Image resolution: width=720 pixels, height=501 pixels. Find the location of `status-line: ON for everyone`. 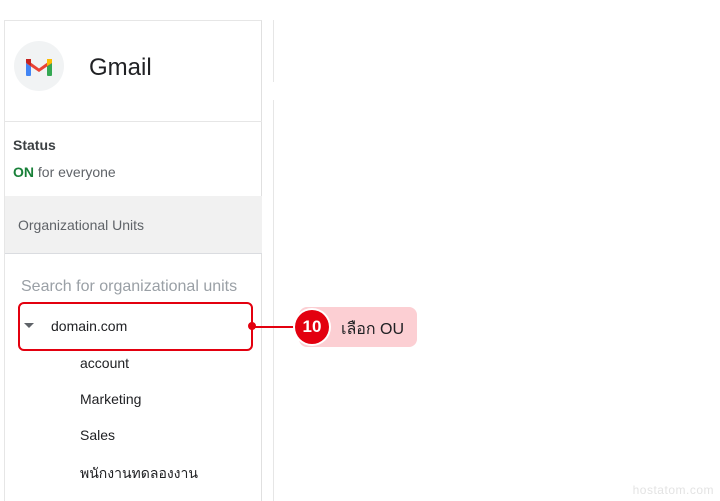

status-line: ON for everyone is located at coordinates (64, 172).